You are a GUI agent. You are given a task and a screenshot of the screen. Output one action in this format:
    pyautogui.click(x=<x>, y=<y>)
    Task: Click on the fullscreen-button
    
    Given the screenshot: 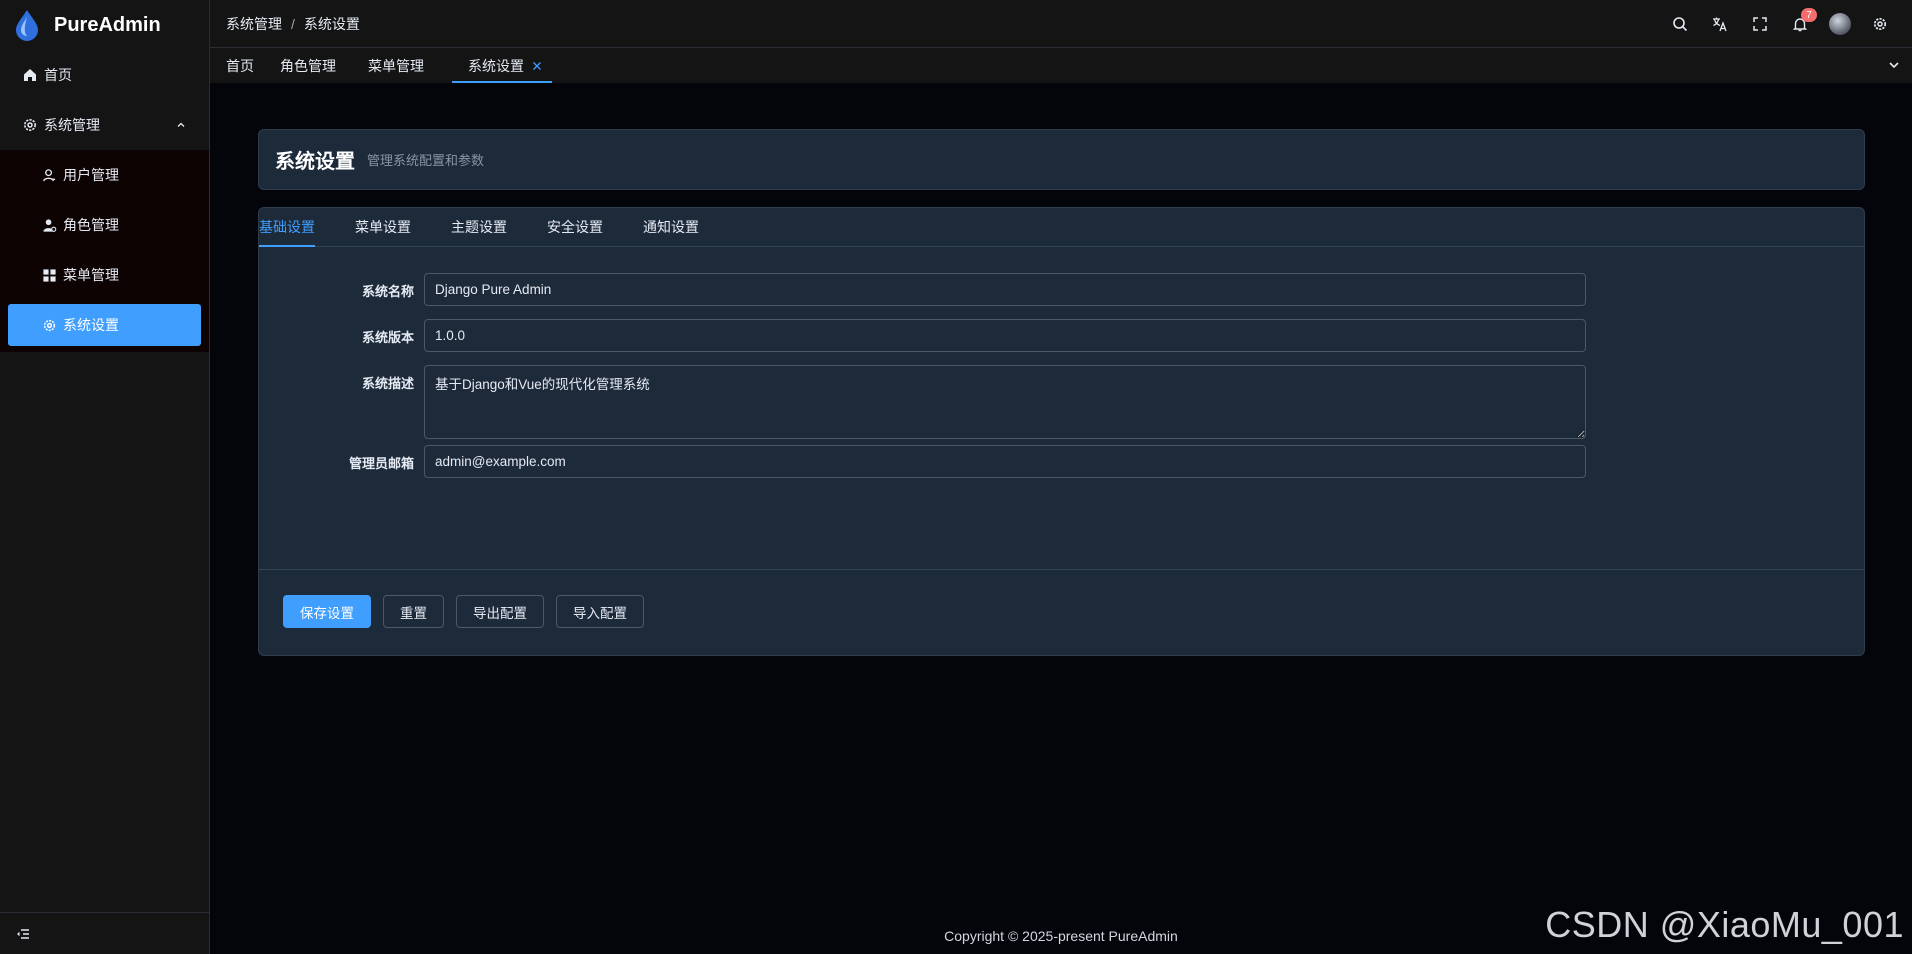 What is the action you would take?
    pyautogui.click(x=1760, y=24)
    